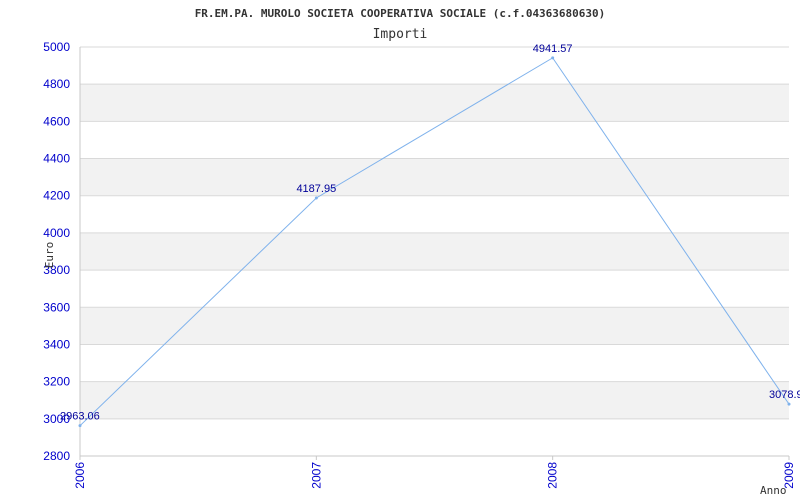  Describe the element at coordinates (56, 121) in the screenshot. I see `y-tick-label: 4600` at that location.